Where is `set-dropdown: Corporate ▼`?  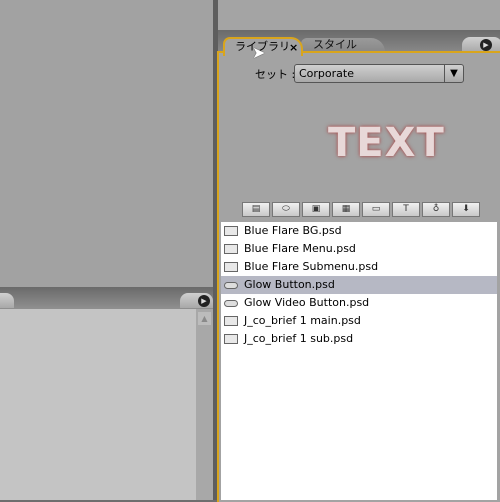 set-dropdown: Corporate ▼ is located at coordinates (379, 73).